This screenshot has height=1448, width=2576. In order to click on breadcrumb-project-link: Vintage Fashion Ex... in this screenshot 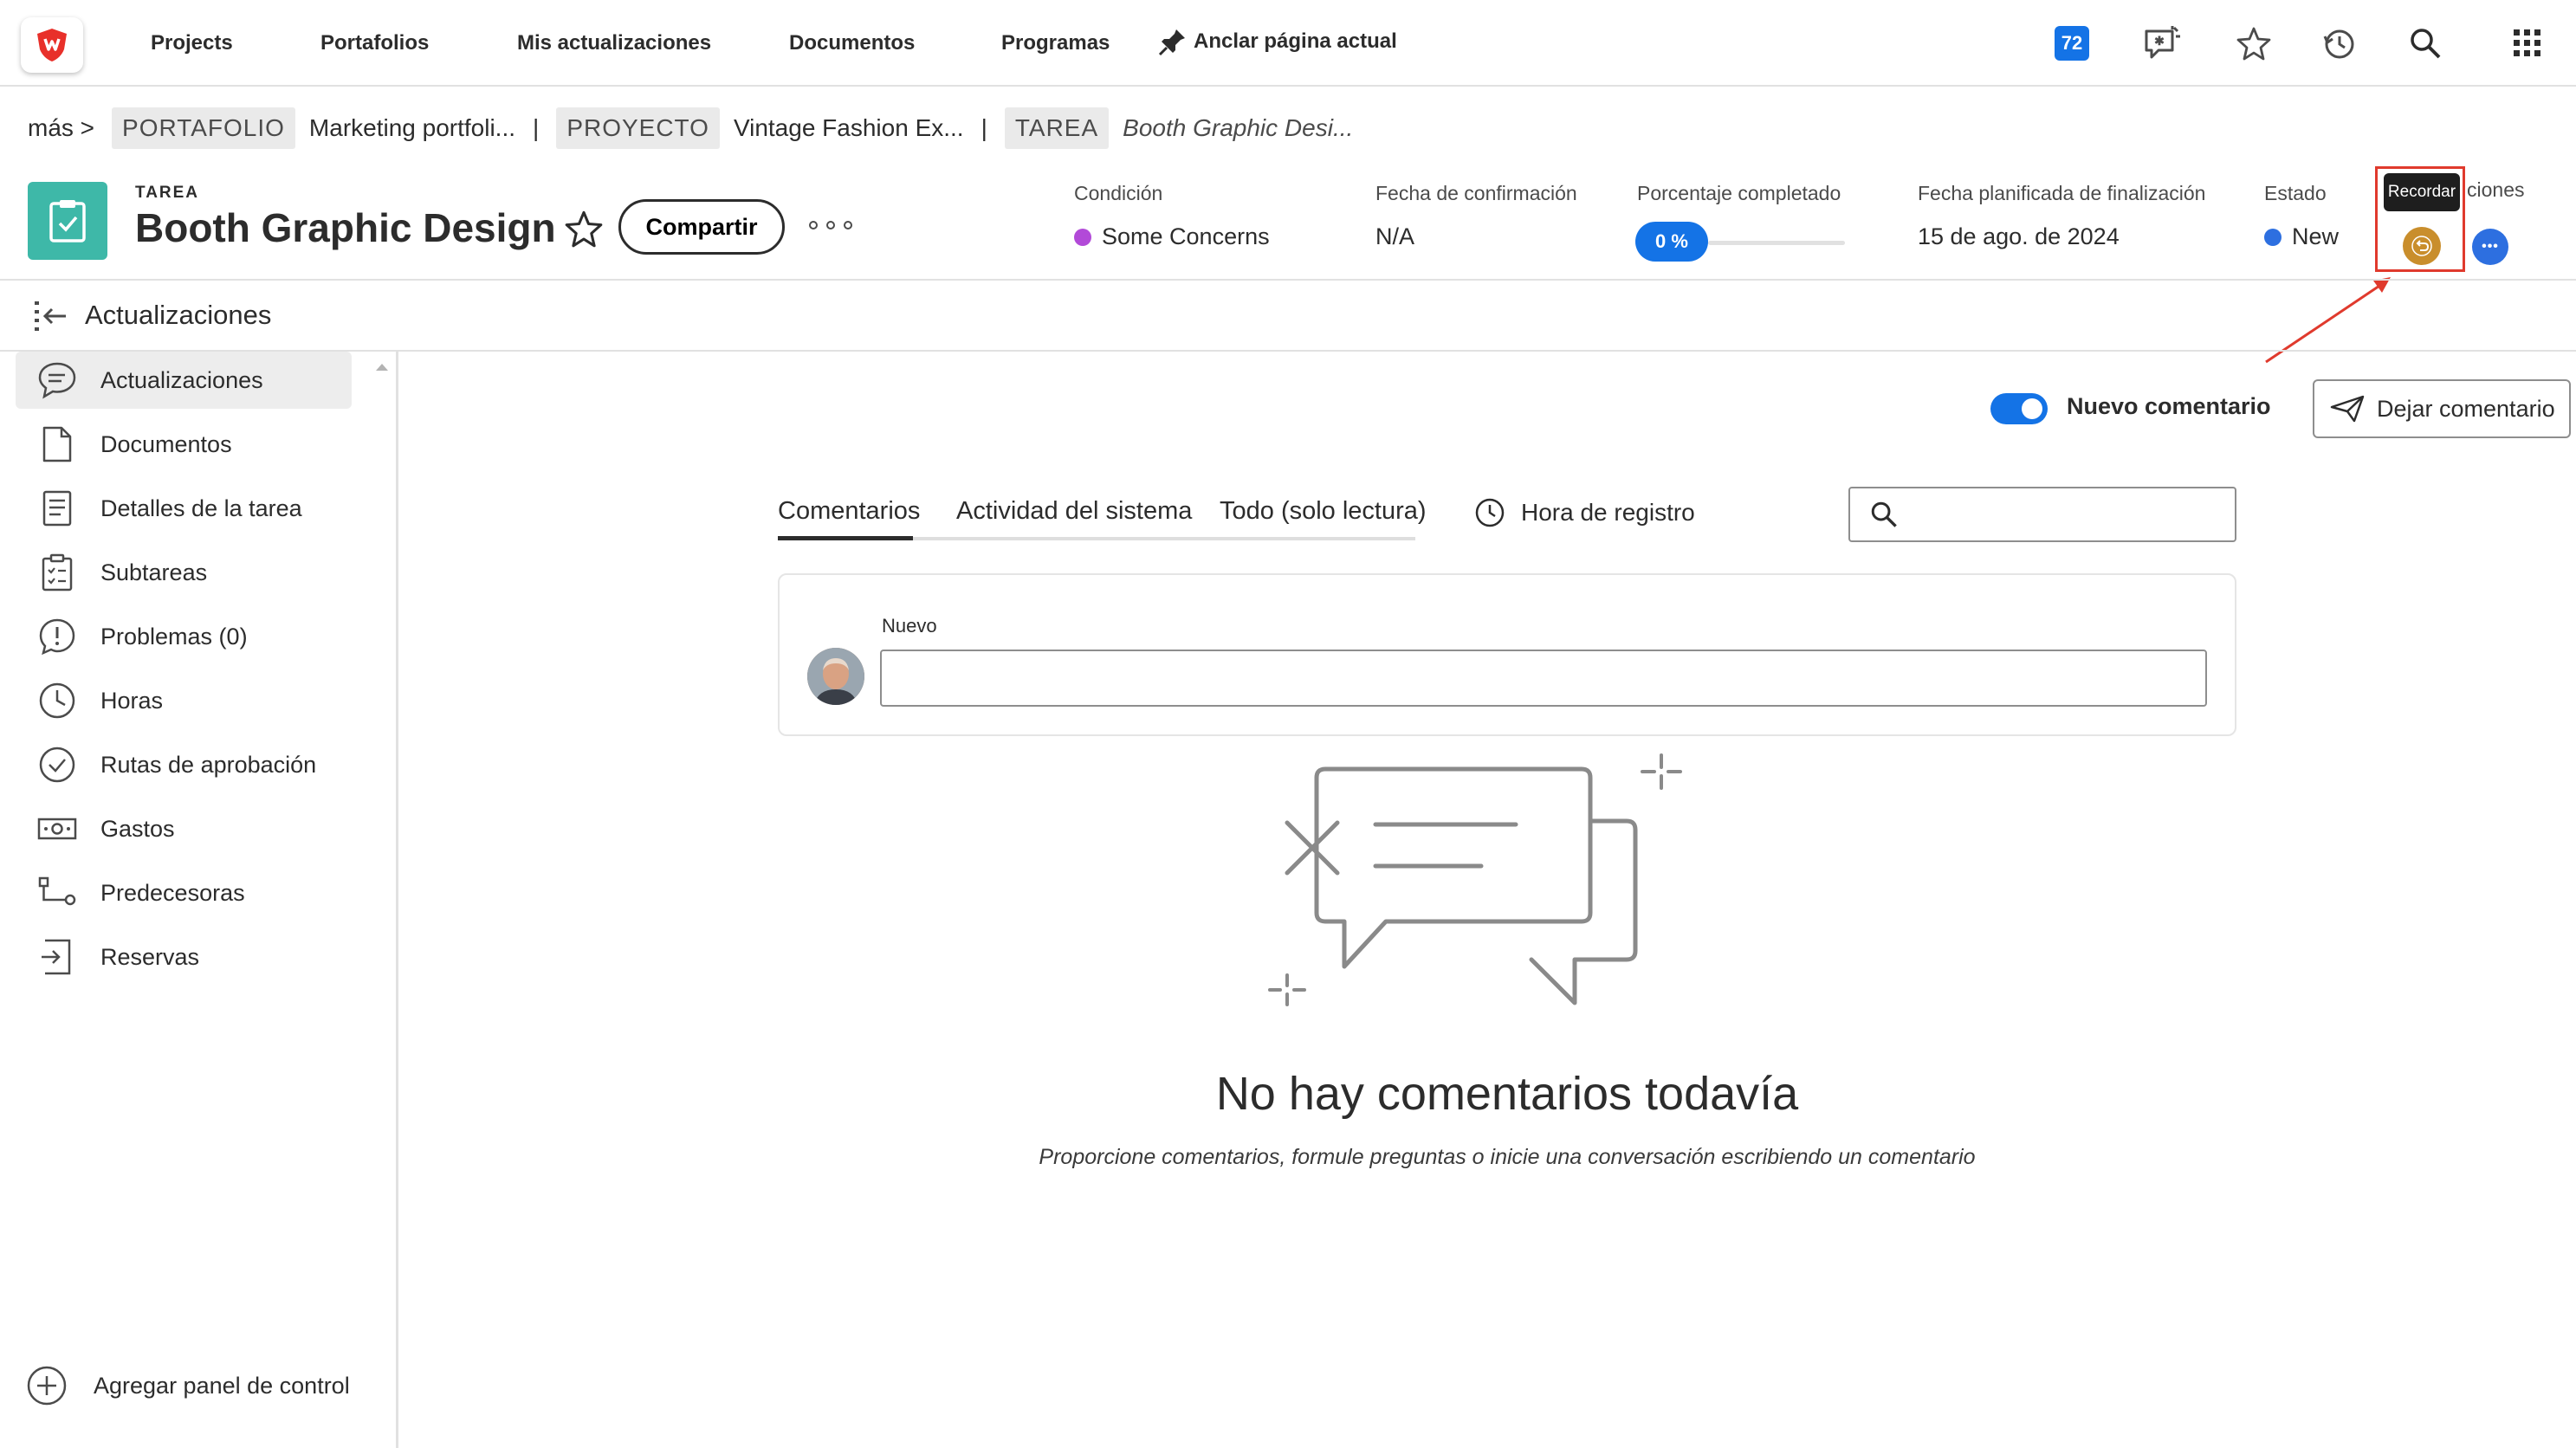, I will do `click(849, 128)`.